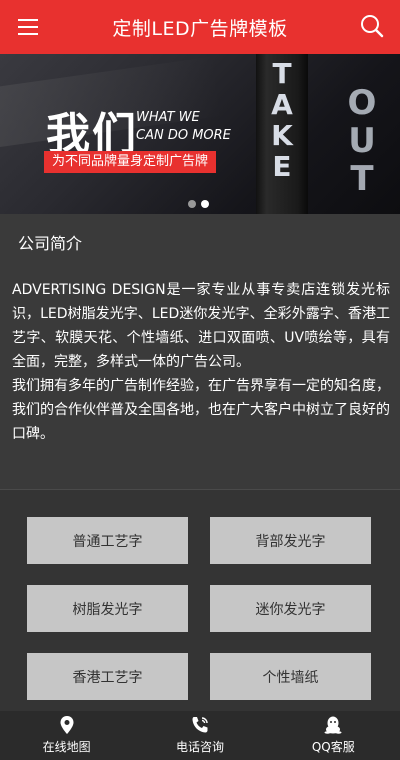  What do you see at coordinates (107, 676) in the screenshot?
I see `category-button: 香港工艺字` at bounding box center [107, 676].